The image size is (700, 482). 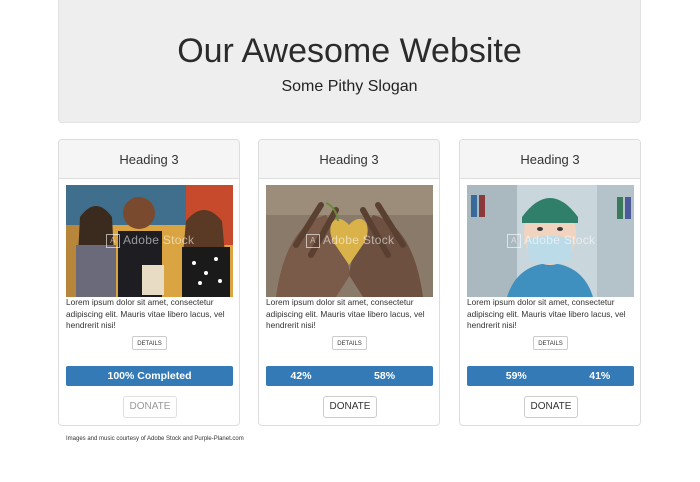 I want to click on card-photo-children: A Adobe Stock, so click(x=149, y=241).